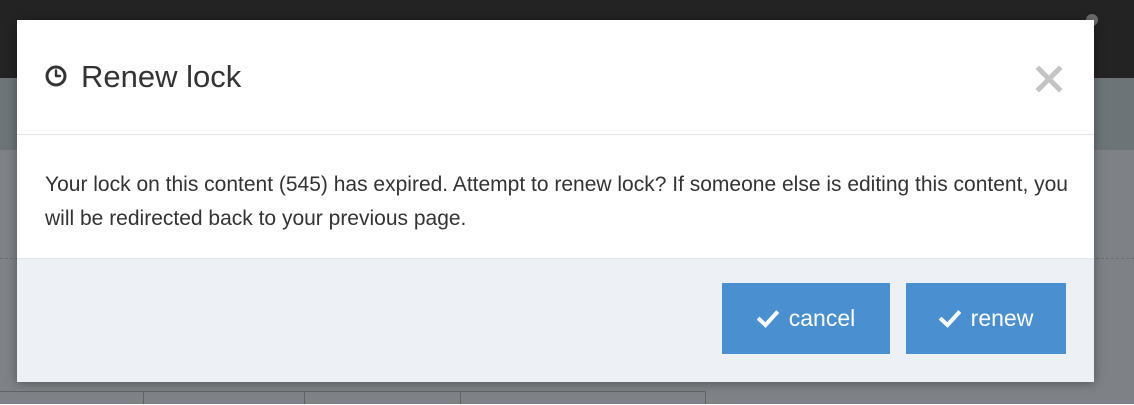  What do you see at coordinates (161, 76) in the screenshot?
I see `dialog-title: Renew lock` at bounding box center [161, 76].